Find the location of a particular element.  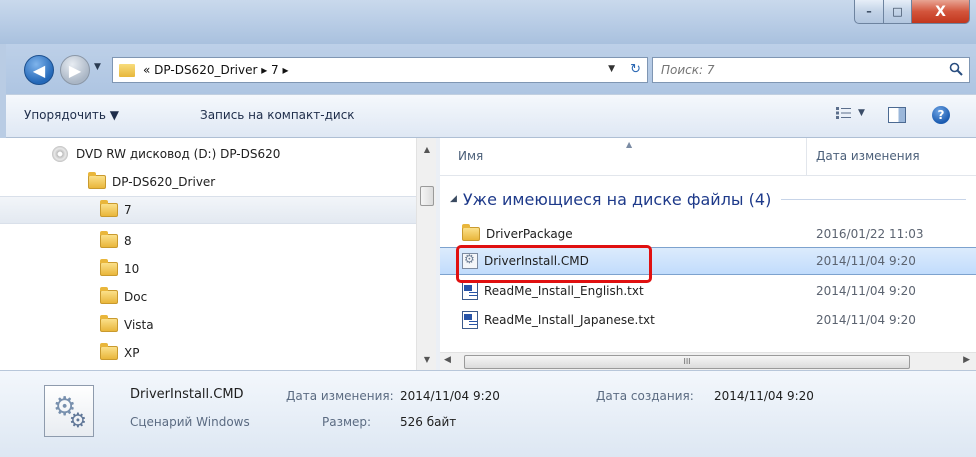

tree-item-label: DP-DS620_Driver is located at coordinates (164, 182).